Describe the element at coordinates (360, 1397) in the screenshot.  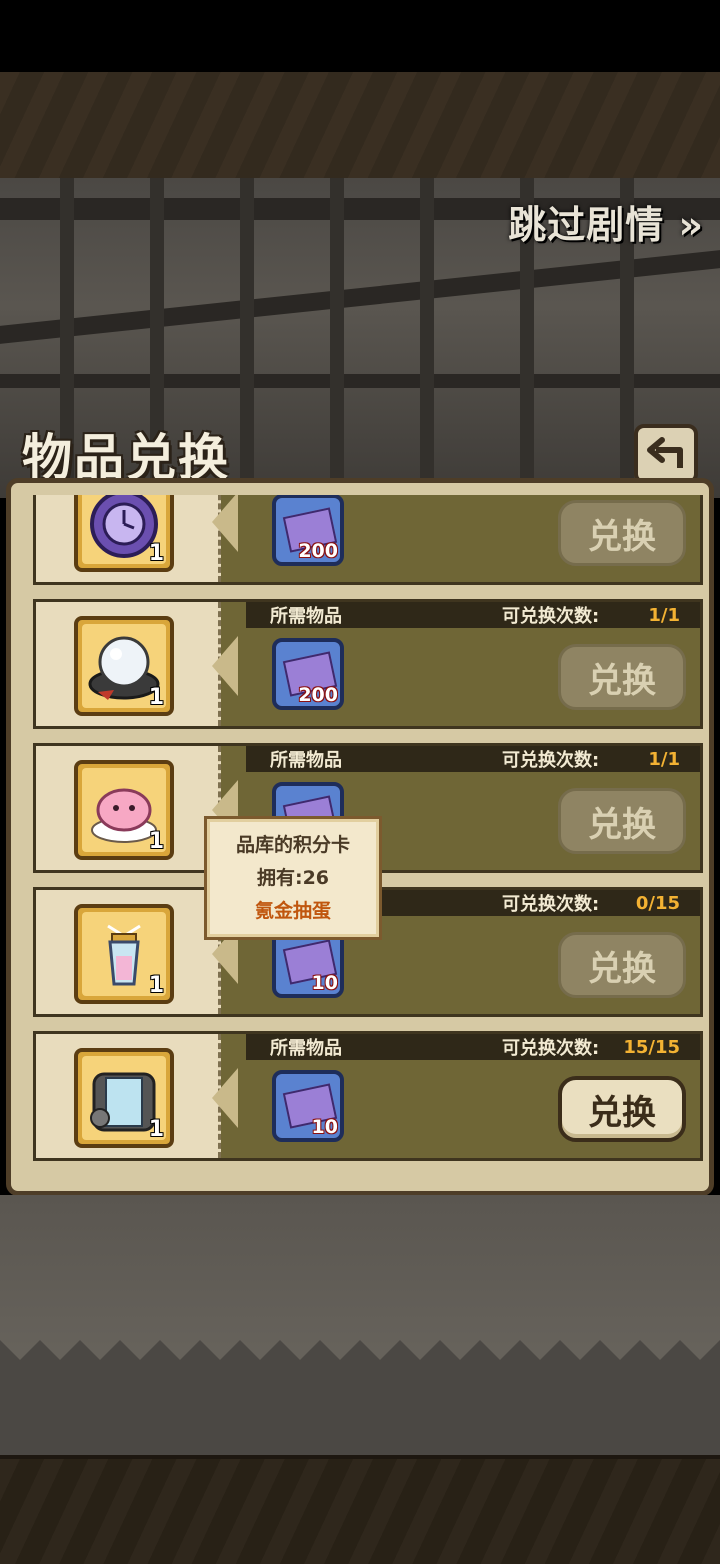
I see `zigzag-divider` at that location.